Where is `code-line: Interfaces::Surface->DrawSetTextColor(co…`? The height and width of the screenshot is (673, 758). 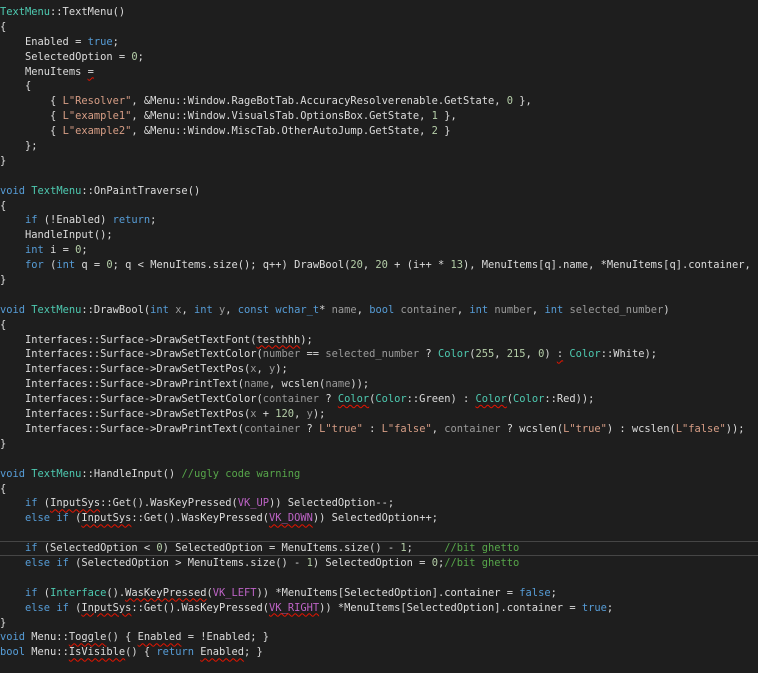
code-line: Interfaces::Surface->DrawSetTextColor(co… is located at coordinates (379, 399).